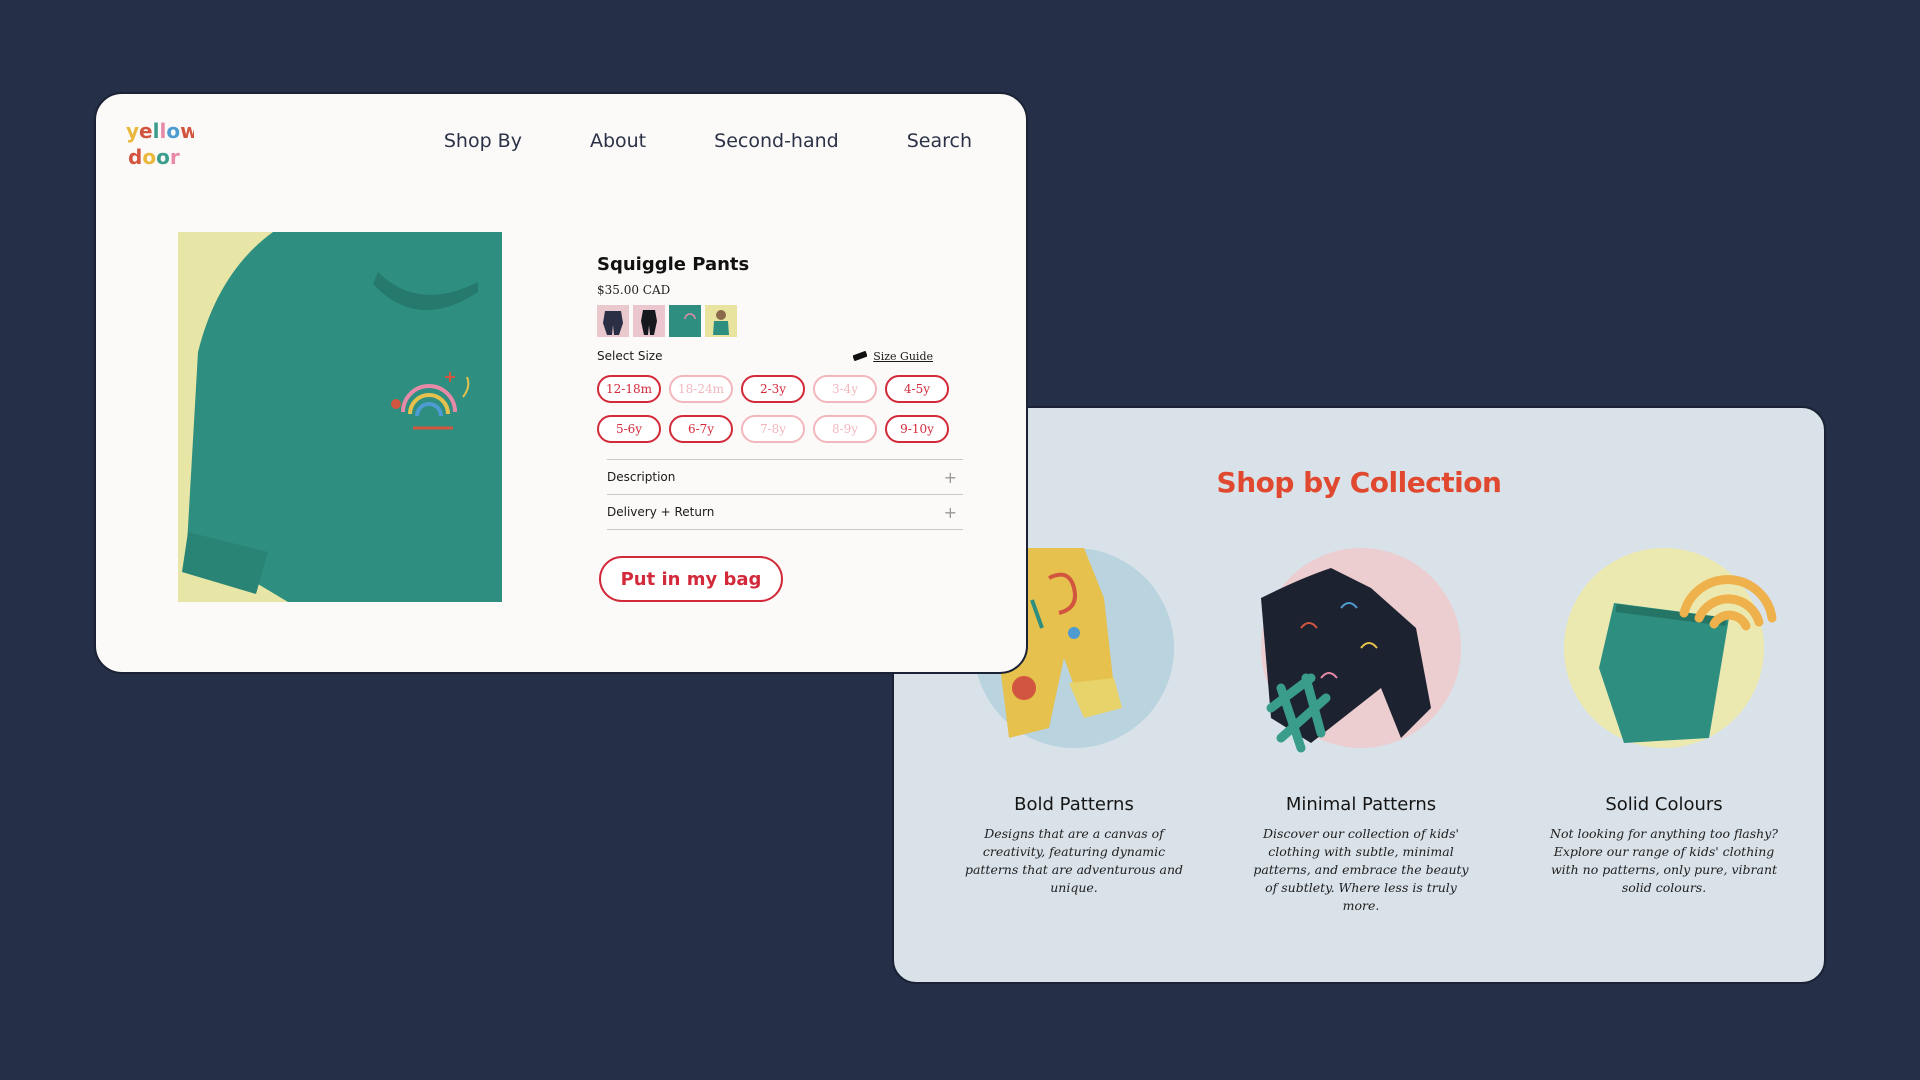 Image resolution: width=1920 pixels, height=1080 pixels. What do you see at coordinates (785, 477) in the screenshot?
I see `accordion-description: Description +` at bounding box center [785, 477].